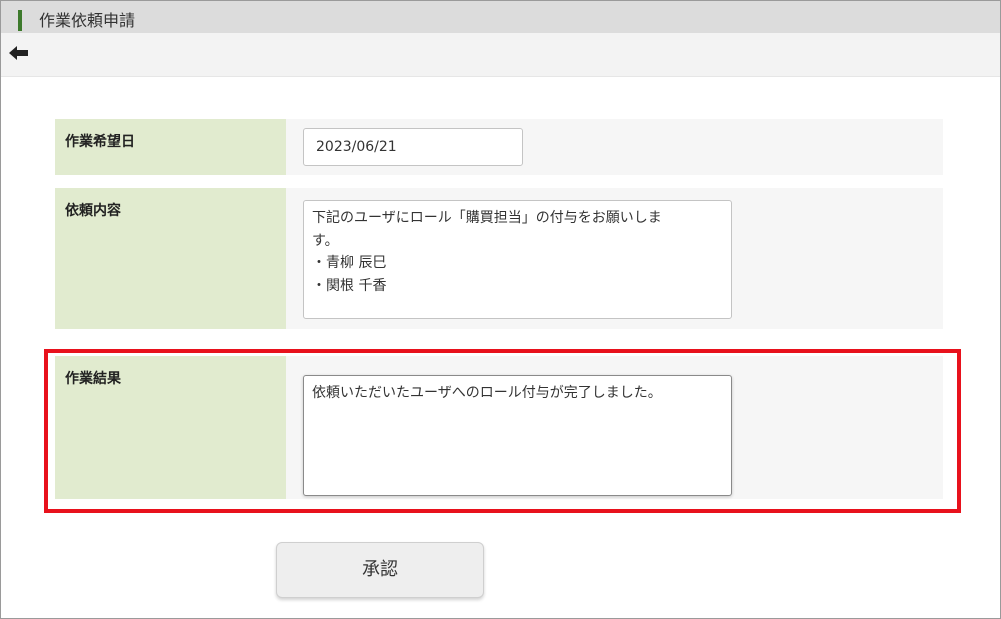 Image resolution: width=1001 pixels, height=619 pixels. I want to click on title-bar: 作業依頼申請, so click(500, 17).